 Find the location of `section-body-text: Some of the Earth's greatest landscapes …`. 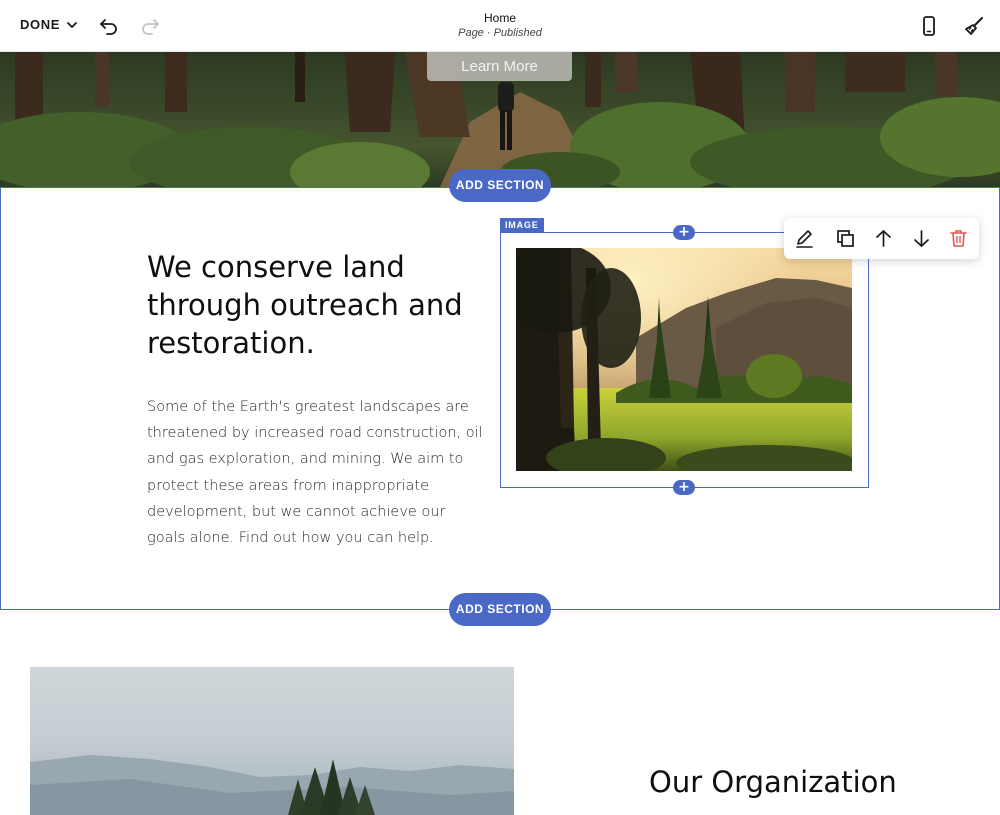

section-body-text: Some of the Earth's greatest landscapes … is located at coordinates (317, 472).